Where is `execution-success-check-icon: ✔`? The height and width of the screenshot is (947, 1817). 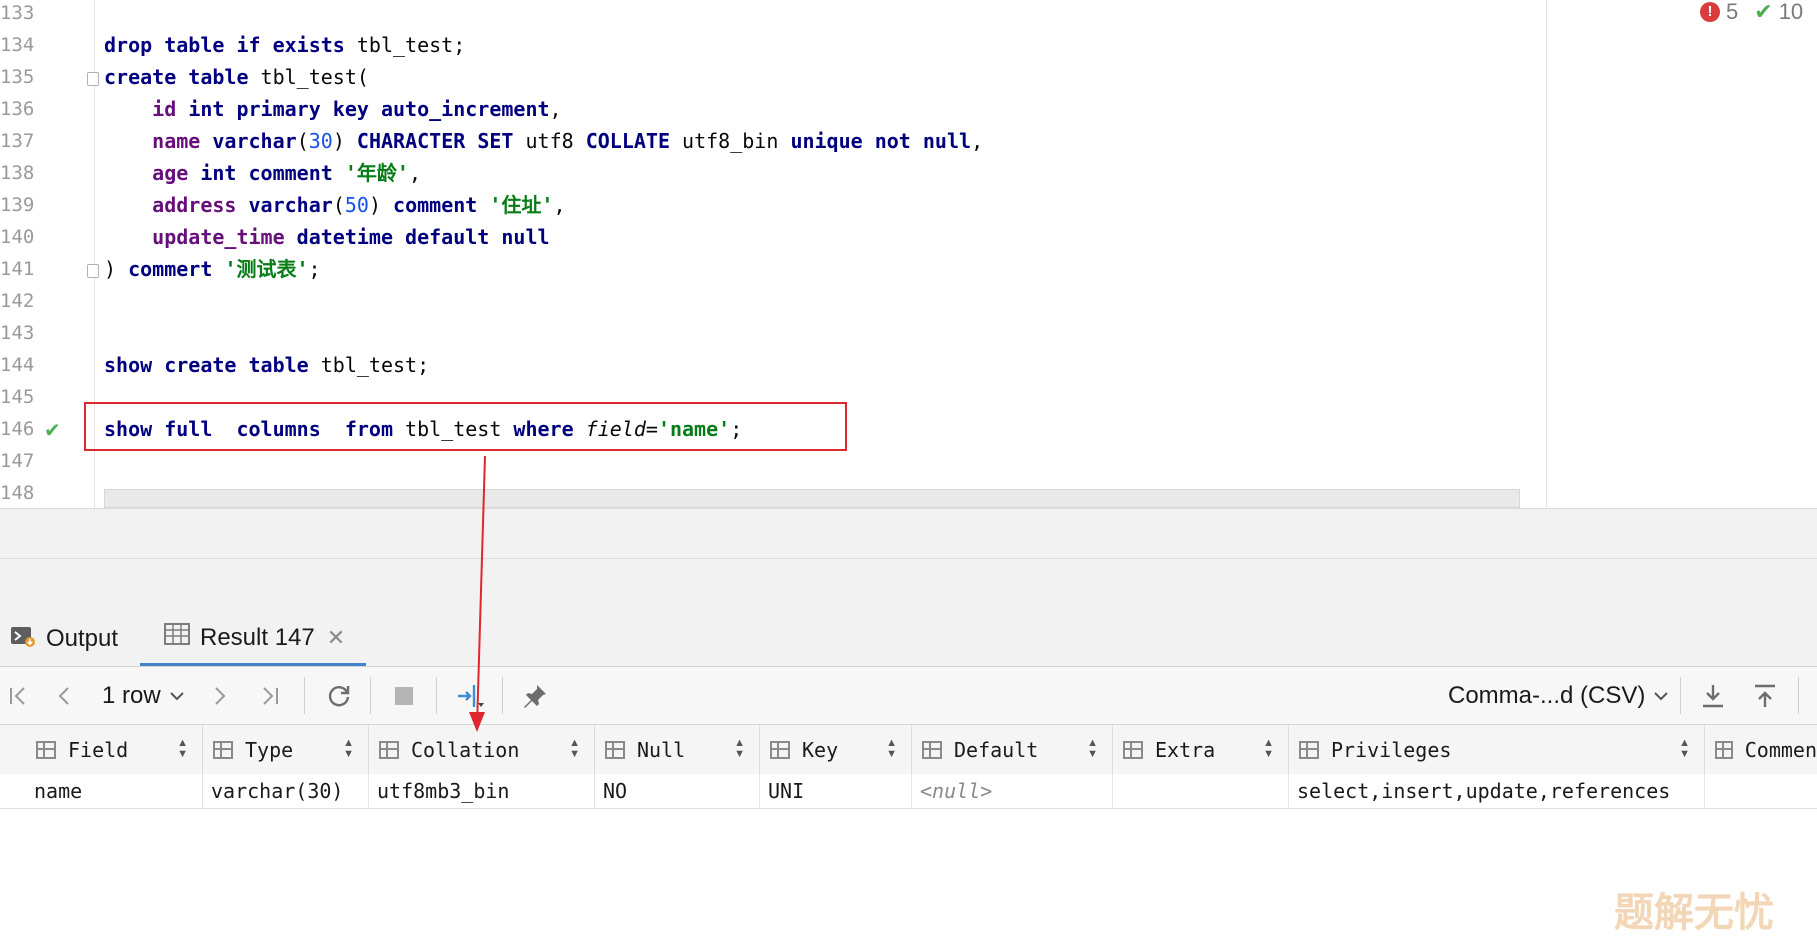 execution-success-check-icon: ✔ is located at coordinates (52, 431).